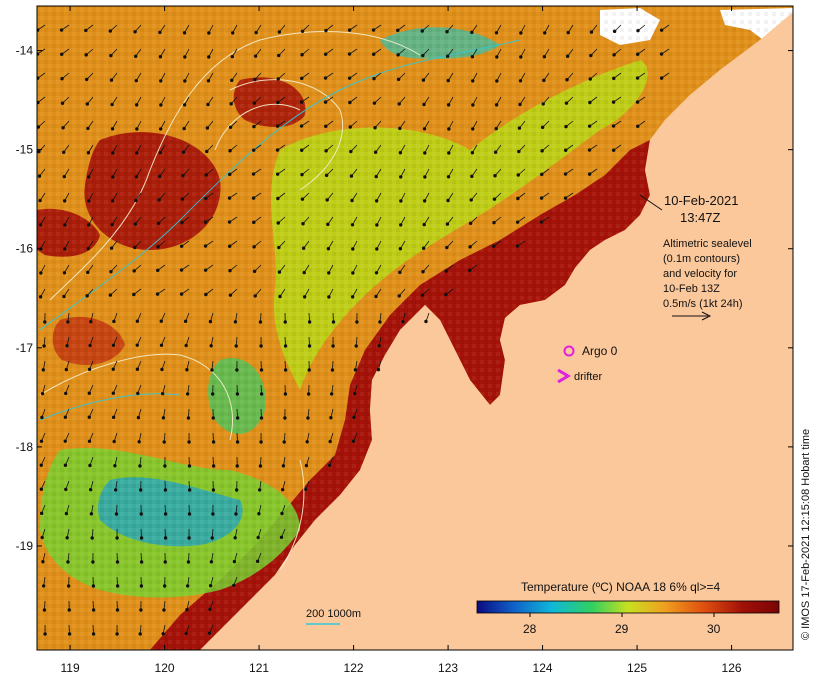 This screenshot has width=820, height=680. What do you see at coordinates (530, 629) in the screenshot?
I see `colorbar-tick-28: 28` at bounding box center [530, 629].